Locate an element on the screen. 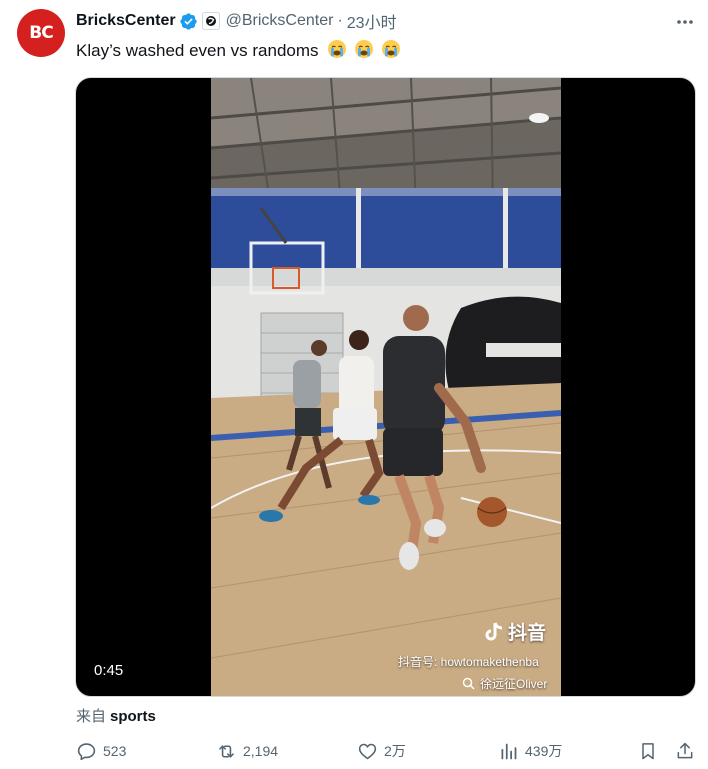 Image resolution: width=708 pixels, height=769 pixels. reply-button: 523 is located at coordinates (101, 751).